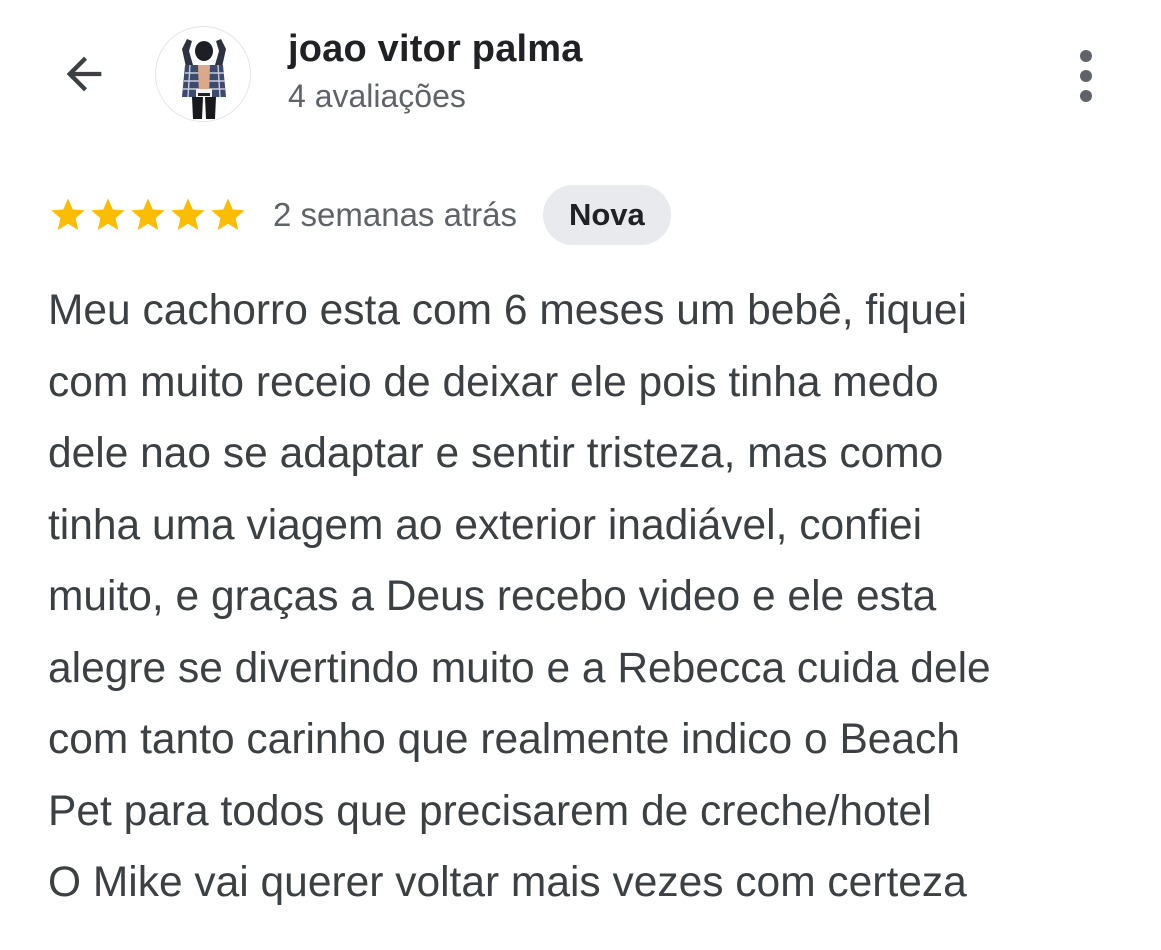 The width and height of the screenshot is (1161, 950). Describe the element at coordinates (395, 214) in the screenshot. I see `review-date: 2 semanas atrás` at that location.